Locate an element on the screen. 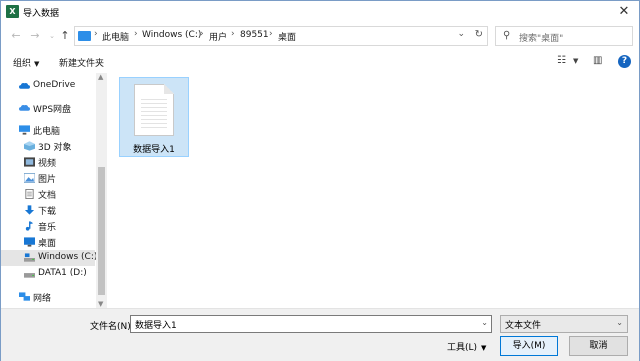 Image resolution: width=640 pixels, height=361 pixels. sidebar-item-label: WPS网盘 is located at coordinates (52, 110).